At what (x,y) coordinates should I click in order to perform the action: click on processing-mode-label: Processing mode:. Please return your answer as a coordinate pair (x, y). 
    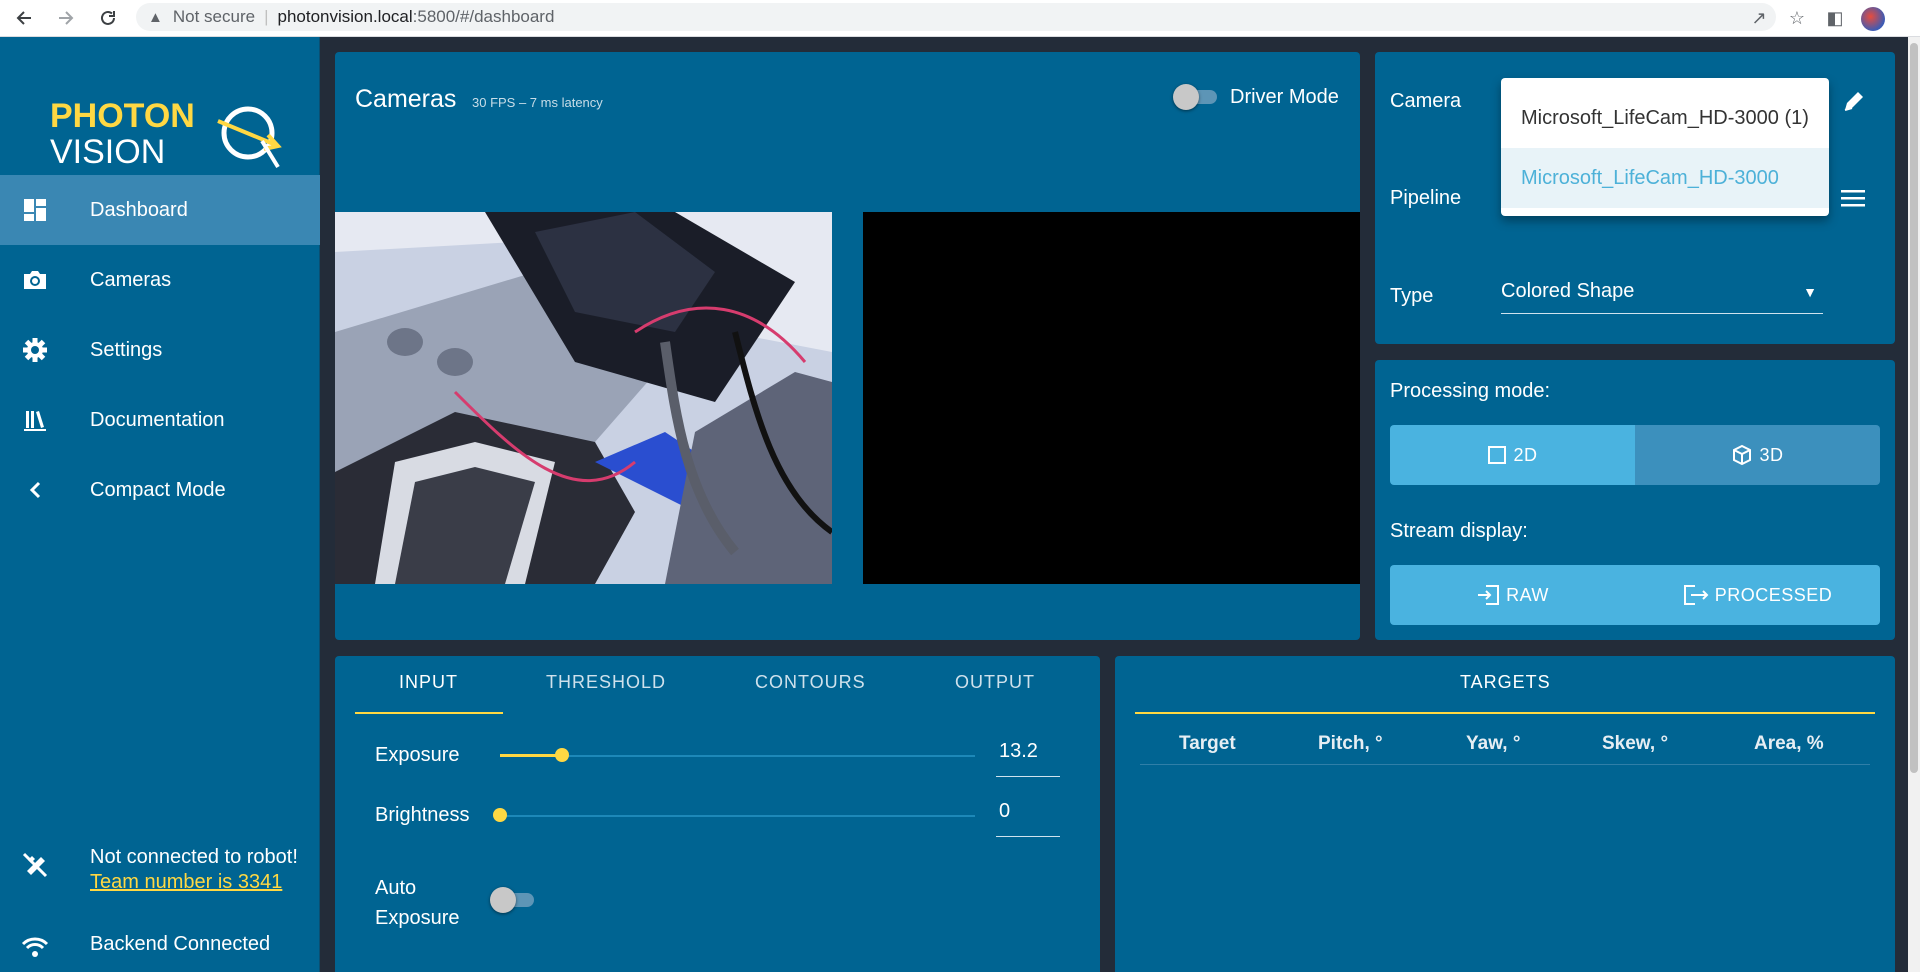
    Looking at the image, I should click on (1470, 391).